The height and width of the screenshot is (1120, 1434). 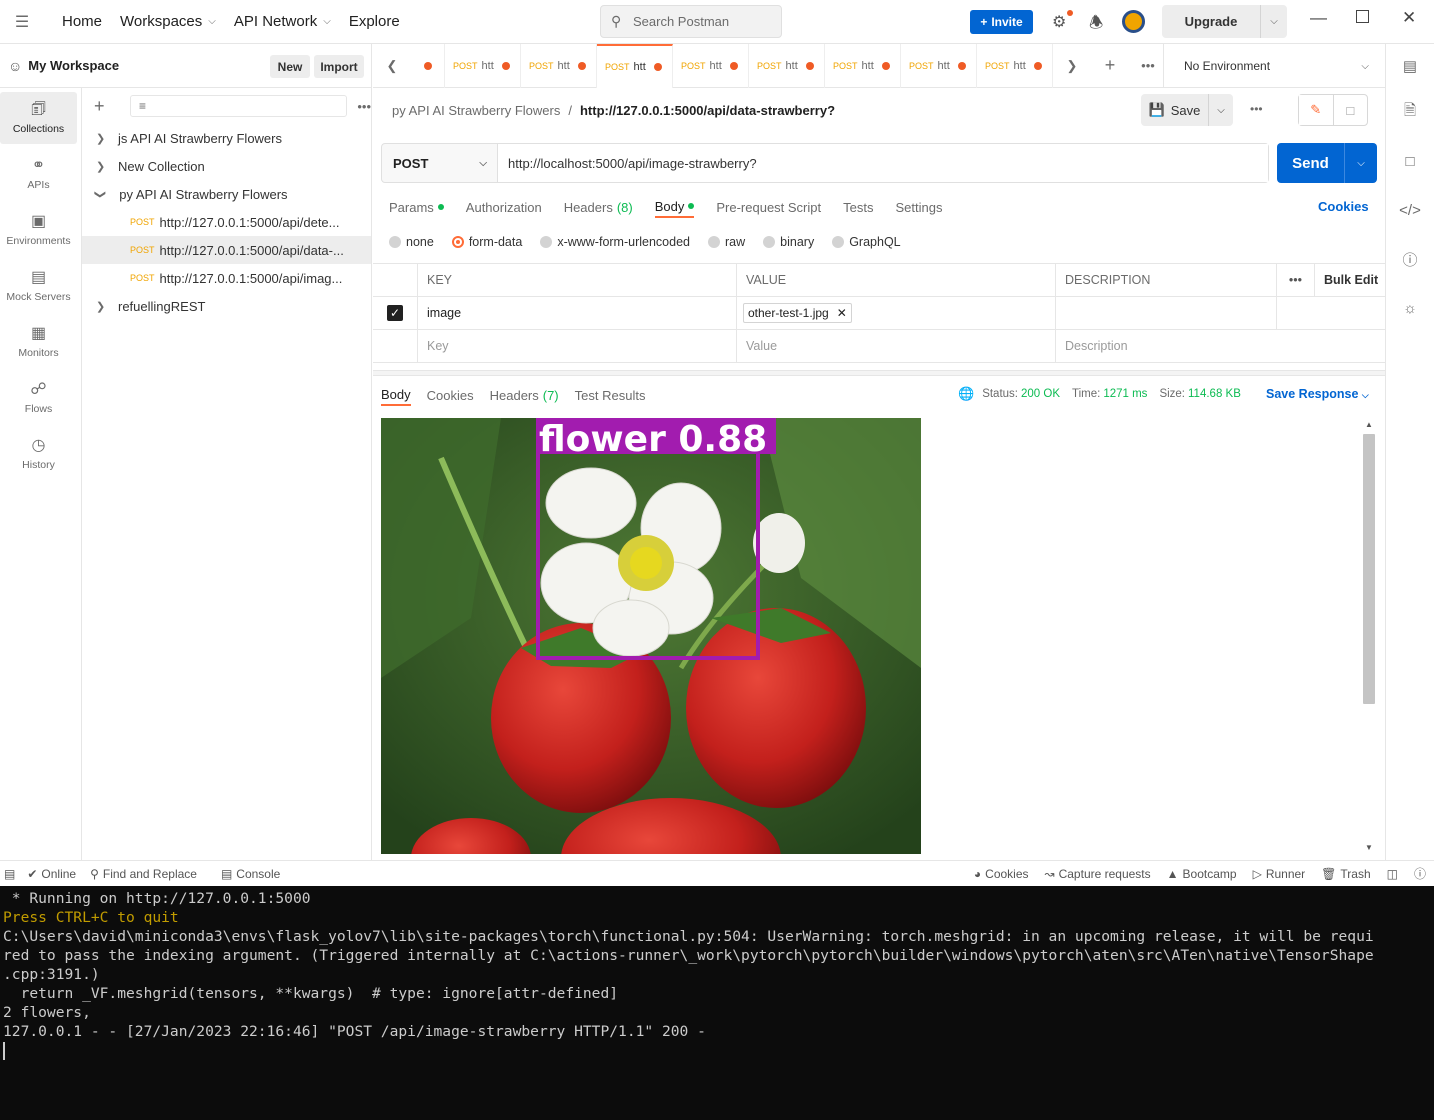 What do you see at coordinates (73, 65) in the screenshot?
I see `workspace-name: My Workspace` at bounding box center [73, 65].